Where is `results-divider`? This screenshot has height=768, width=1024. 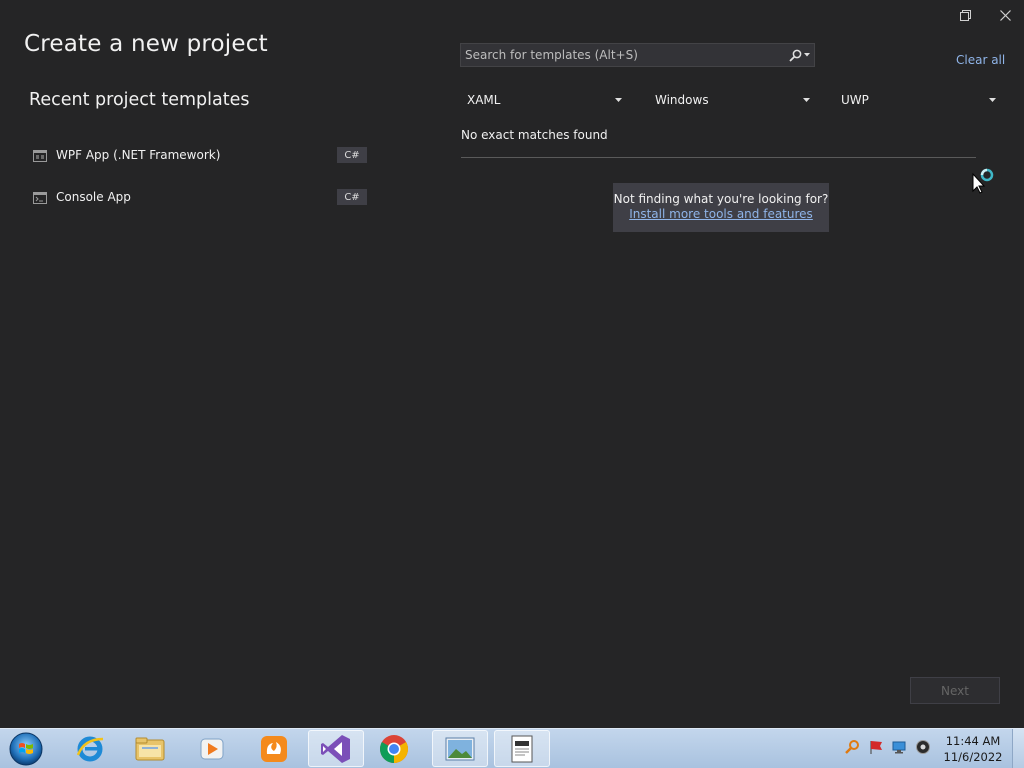 results-divider is located at coordinates (718, 157).